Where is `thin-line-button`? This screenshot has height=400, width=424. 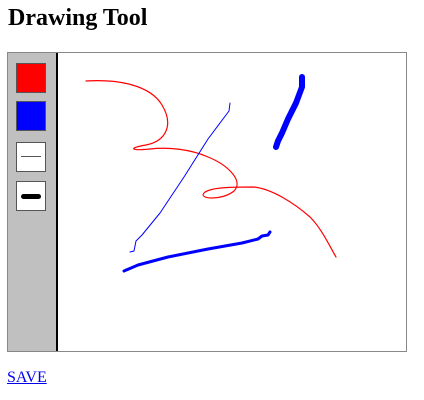 thin-line-button is located at coordinates (31, 157).